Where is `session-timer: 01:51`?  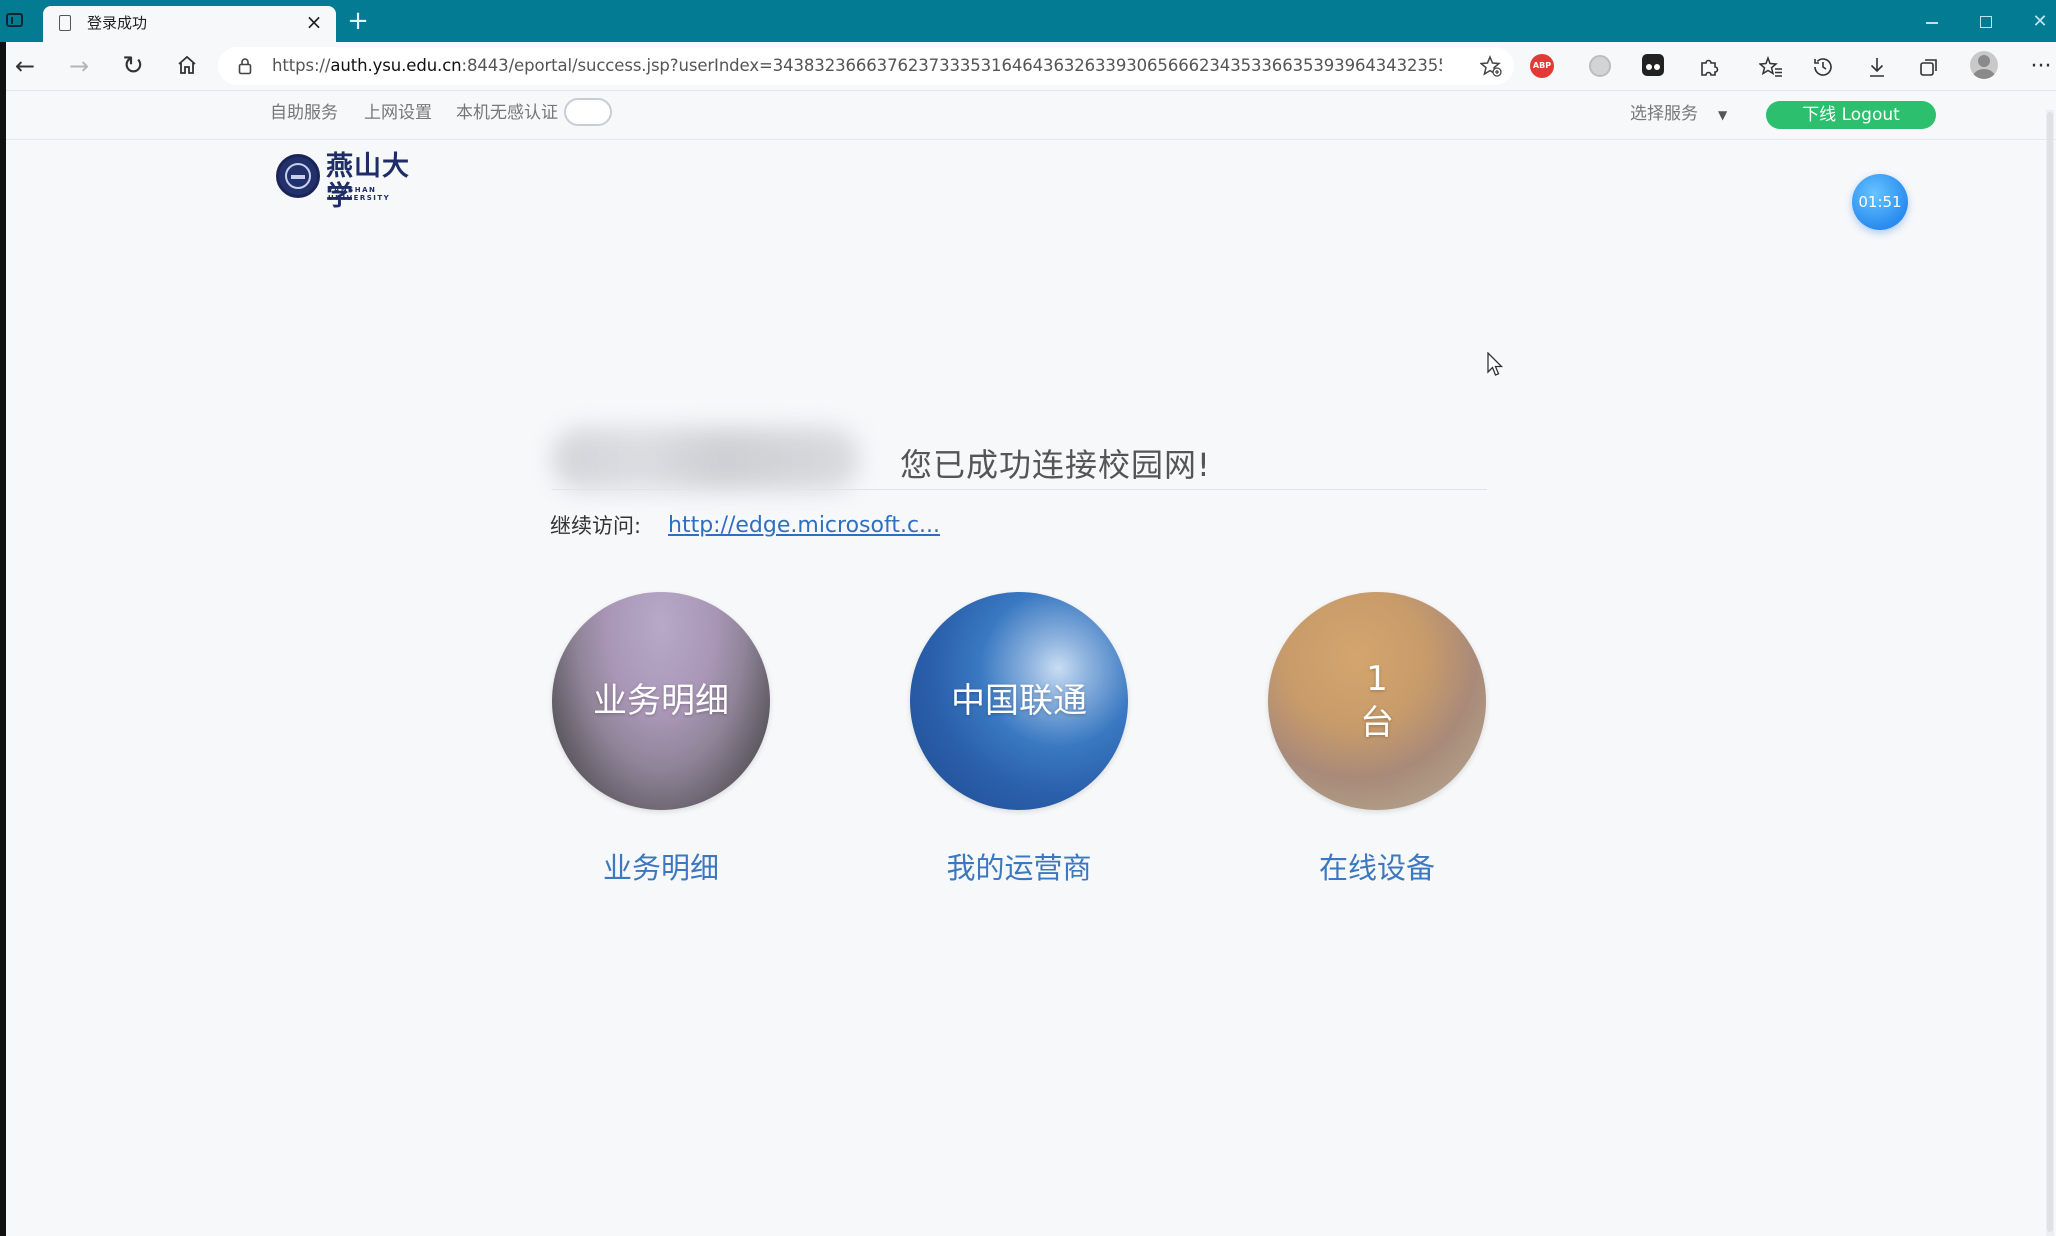 session-timer: 01:51 is located at coordinates (1880, 202).